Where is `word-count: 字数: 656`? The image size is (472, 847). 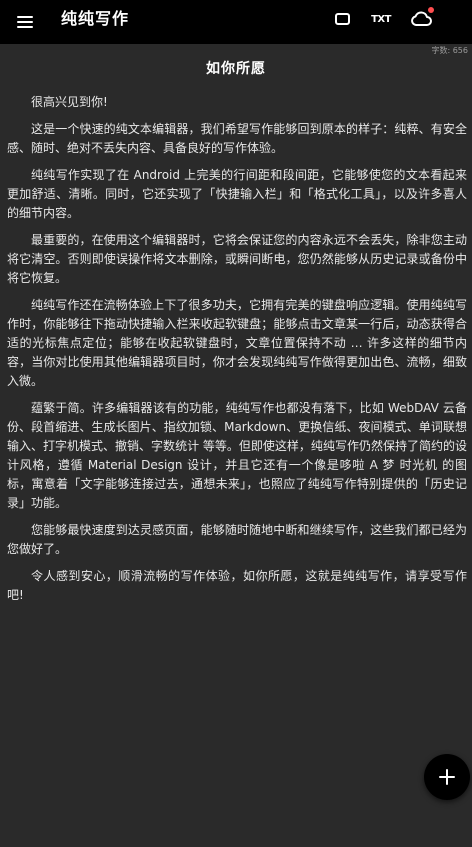
word-count: 字数: 656 is located at coordinates (449, 50).